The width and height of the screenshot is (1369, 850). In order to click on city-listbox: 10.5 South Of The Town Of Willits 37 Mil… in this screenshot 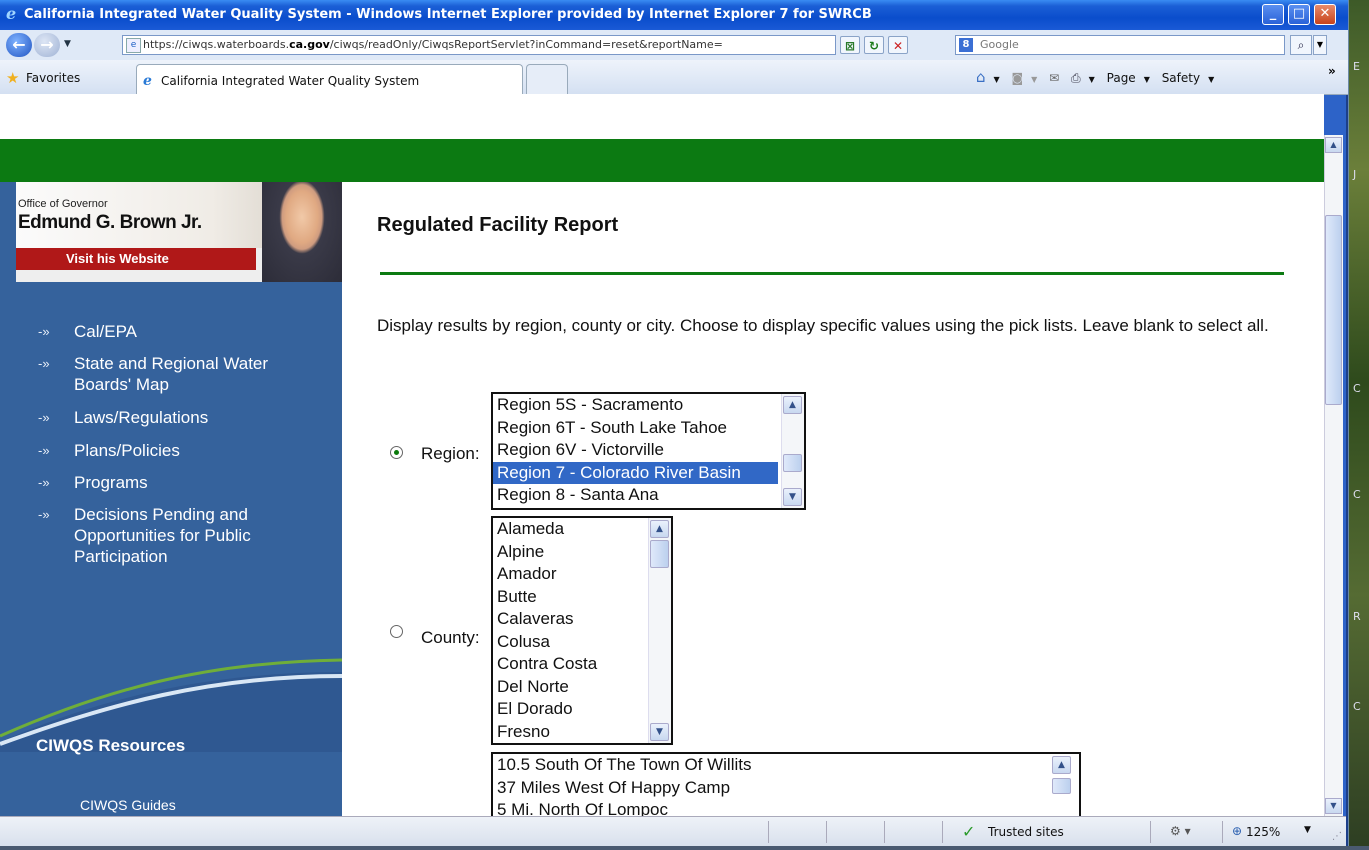, I will do `click(786, 784)`.